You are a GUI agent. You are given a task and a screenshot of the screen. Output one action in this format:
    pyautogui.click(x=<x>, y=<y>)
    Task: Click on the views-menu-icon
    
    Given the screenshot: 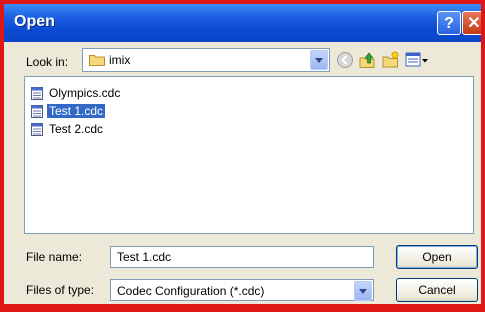 What is the action you would take?
    pyautogui.click(x=417, y=60)
    